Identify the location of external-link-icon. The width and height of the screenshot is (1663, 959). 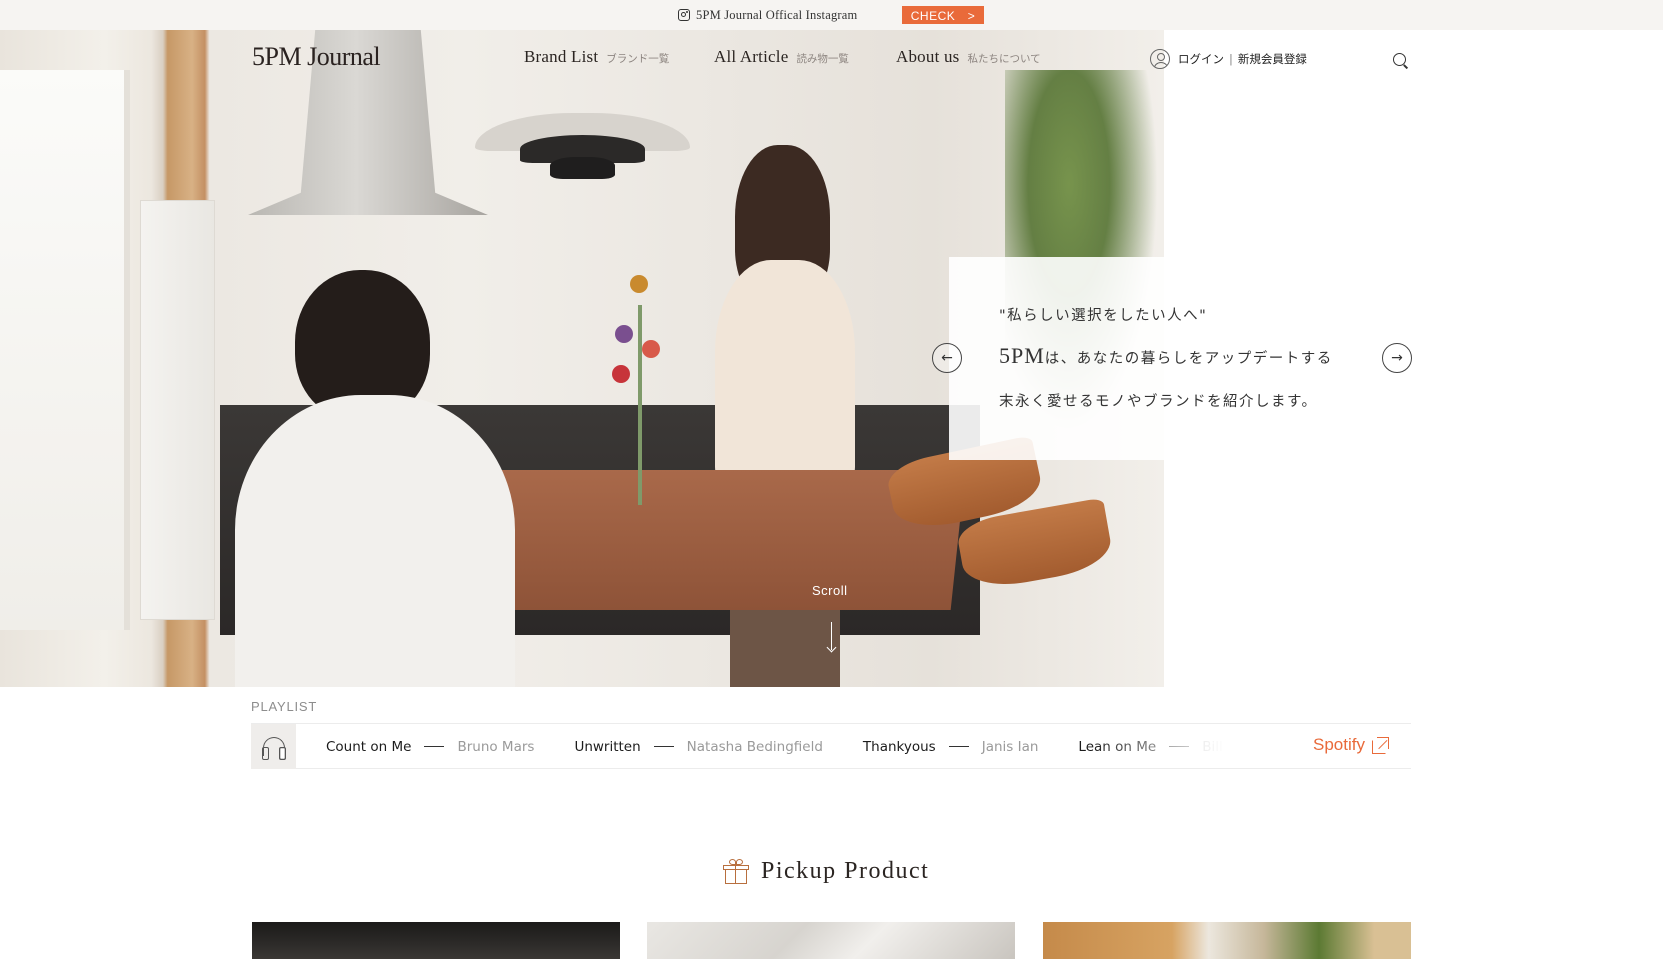
(1380, 745).